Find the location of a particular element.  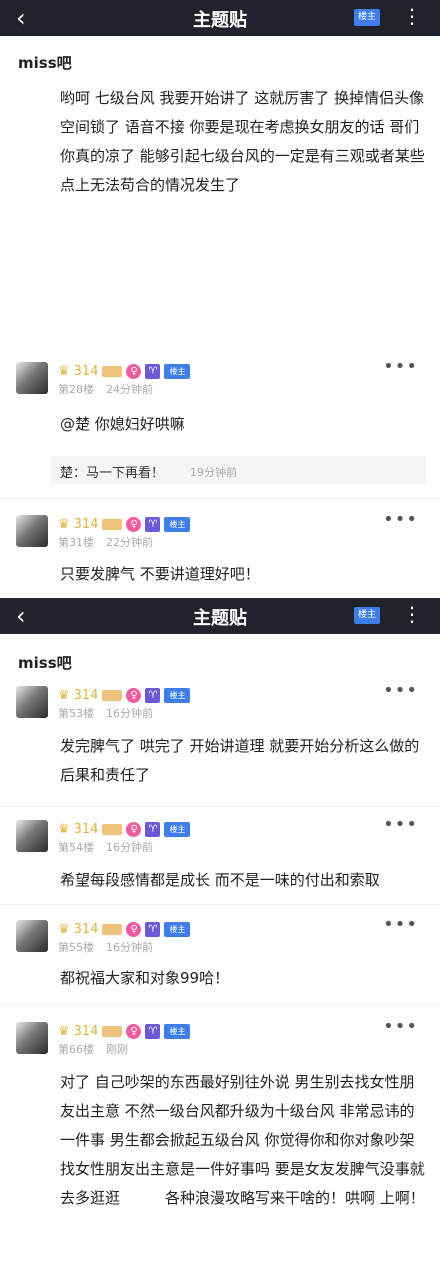

post-info: 第54楼 16分钟前 is located at coordinates (105, 847).